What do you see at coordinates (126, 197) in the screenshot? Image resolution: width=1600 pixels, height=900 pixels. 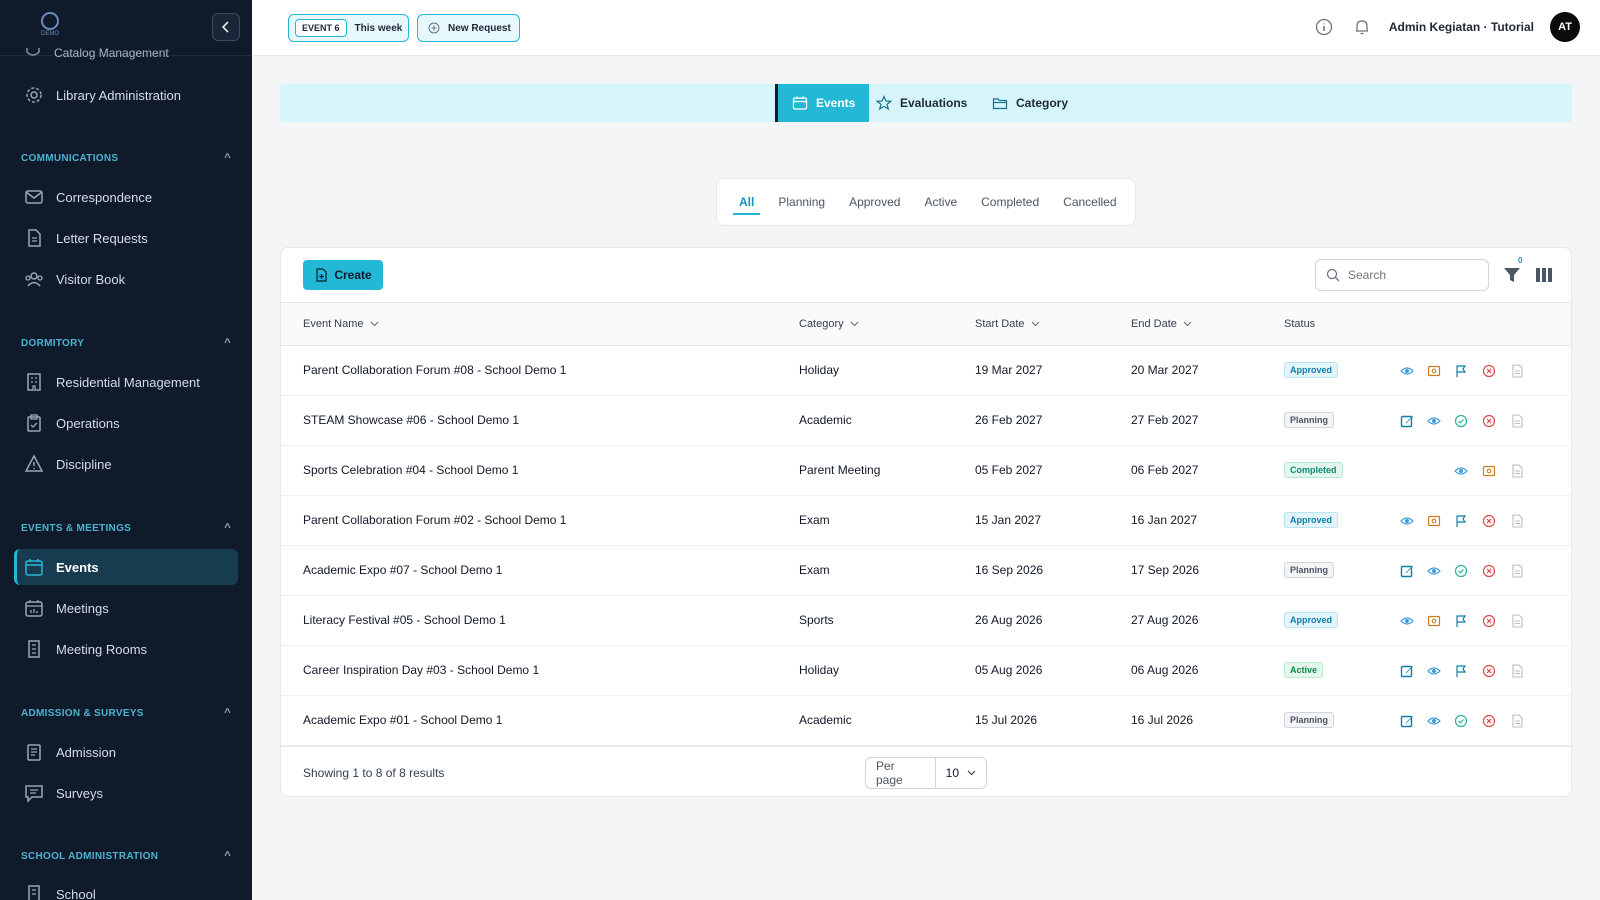 I see `sidebar-item-correspondence: Correspondence` at bounding box center [126, 197].